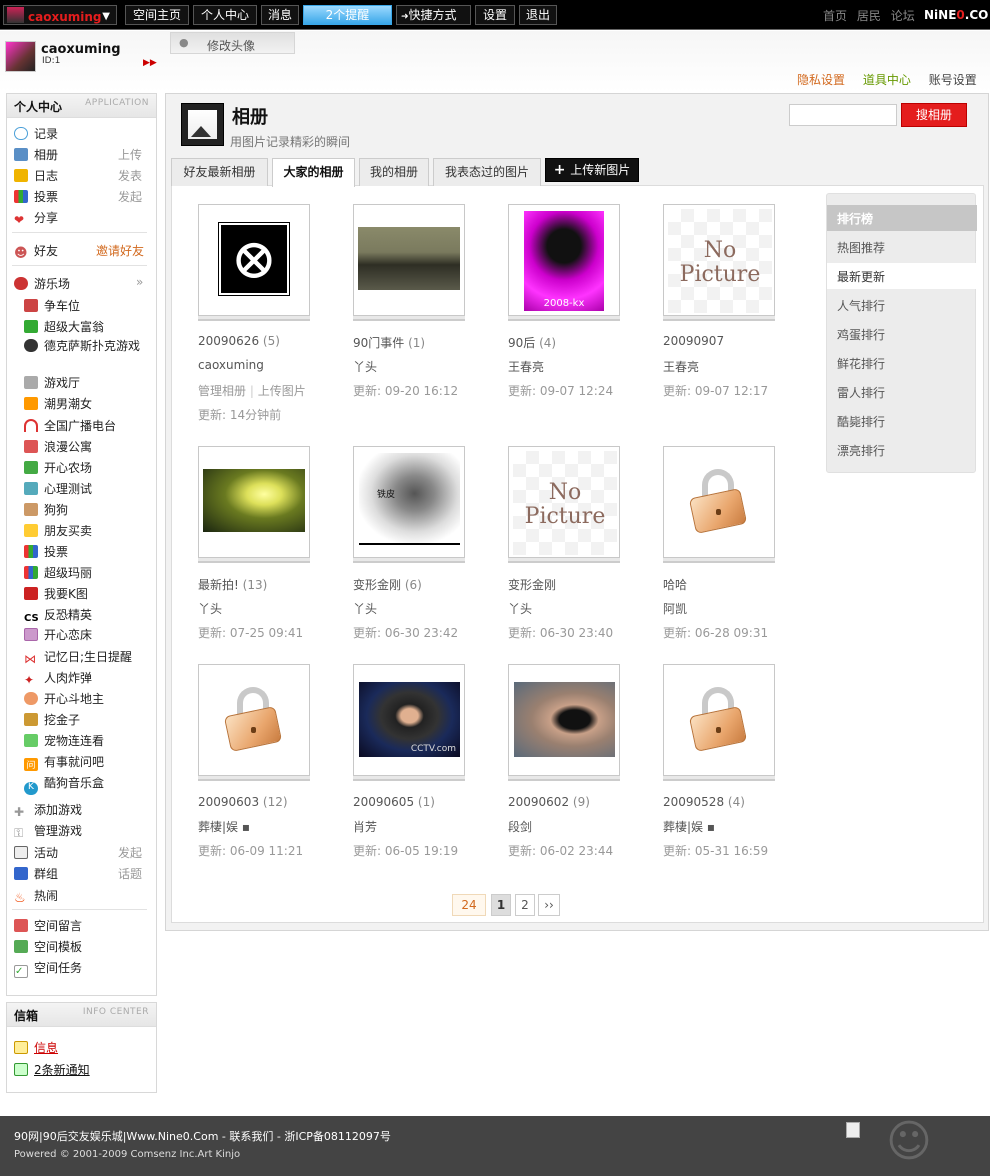 The width and height of the screenshot is (1007, 1176). Describe the element at coordinates (36, 1048) in the screenshot. I see `inbox-messages-link: 信息` at that location.